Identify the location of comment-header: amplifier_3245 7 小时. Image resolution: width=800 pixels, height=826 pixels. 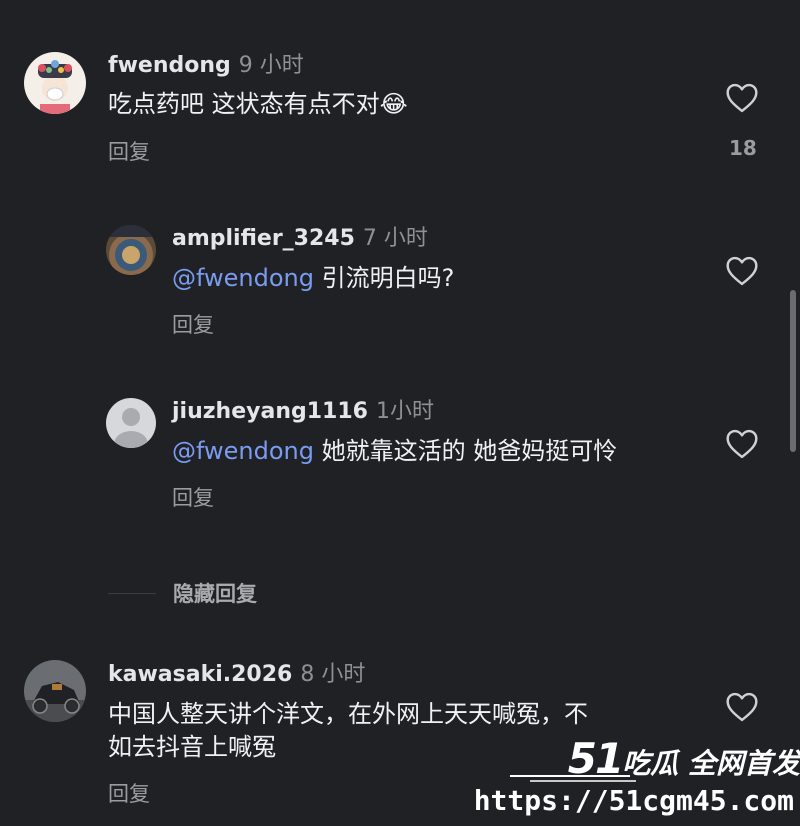
(300, 239).